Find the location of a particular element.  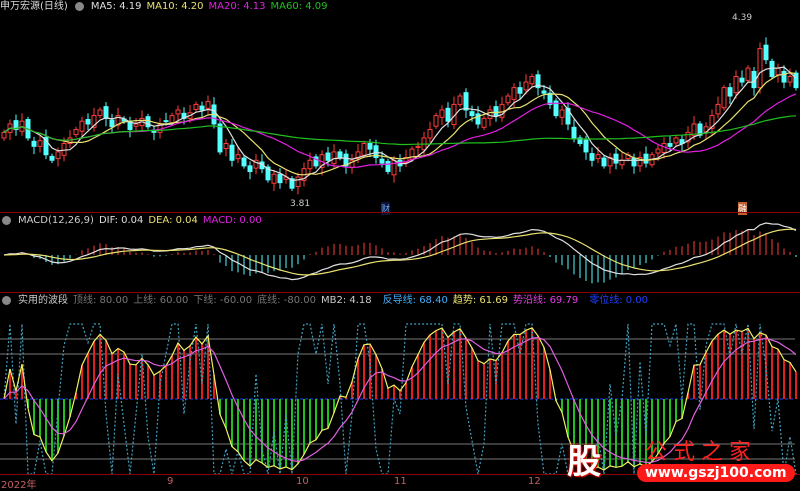

dea-line is located at coordinates (400, 252).